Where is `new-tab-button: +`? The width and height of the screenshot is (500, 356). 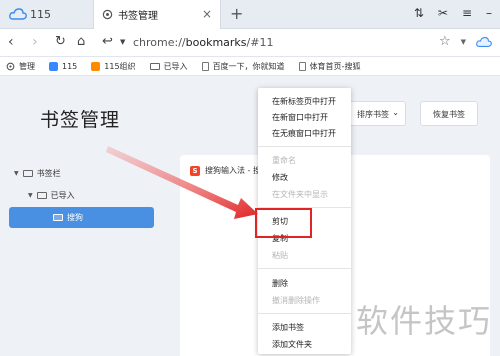 new-tab-button: + is located at coordinates (236, 13).